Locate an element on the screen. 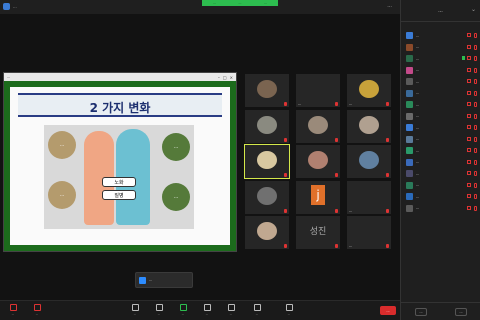 This screenshot has width=480, height=320. participant-tile: 성진 is located at coordinates (318, 232).